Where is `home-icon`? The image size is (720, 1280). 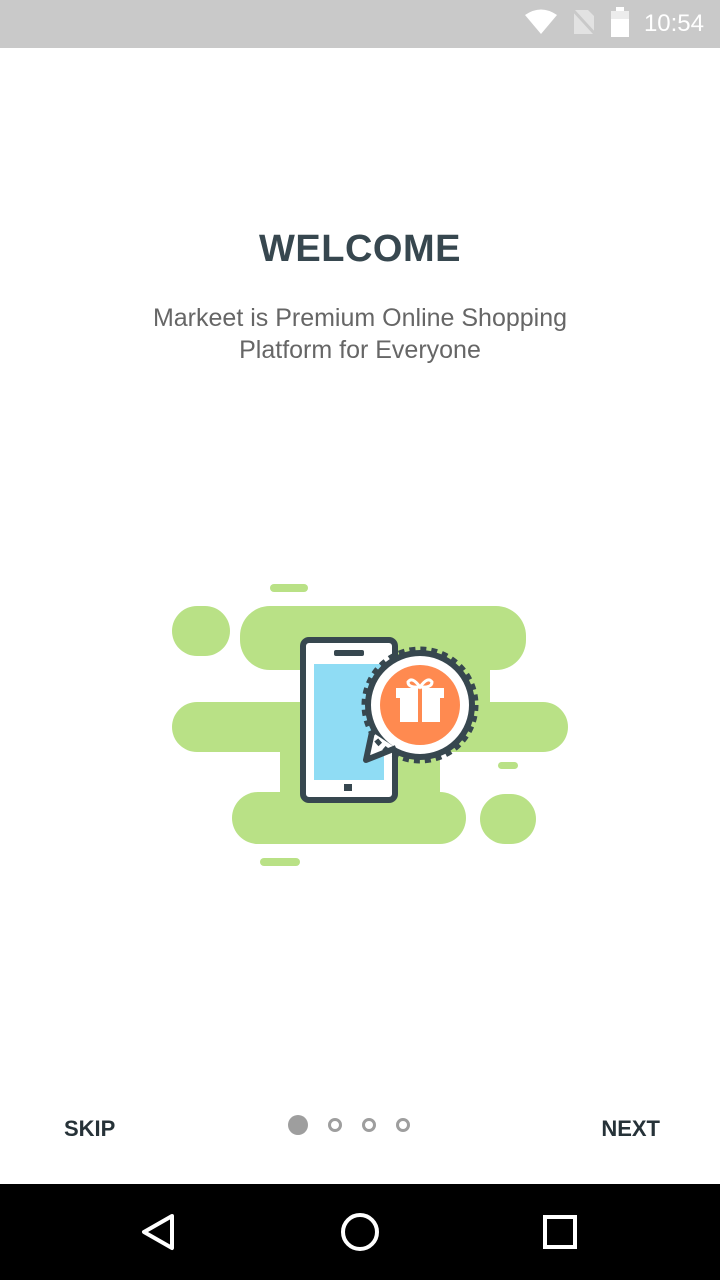 home-icon is located at coordinates (360, 1232).